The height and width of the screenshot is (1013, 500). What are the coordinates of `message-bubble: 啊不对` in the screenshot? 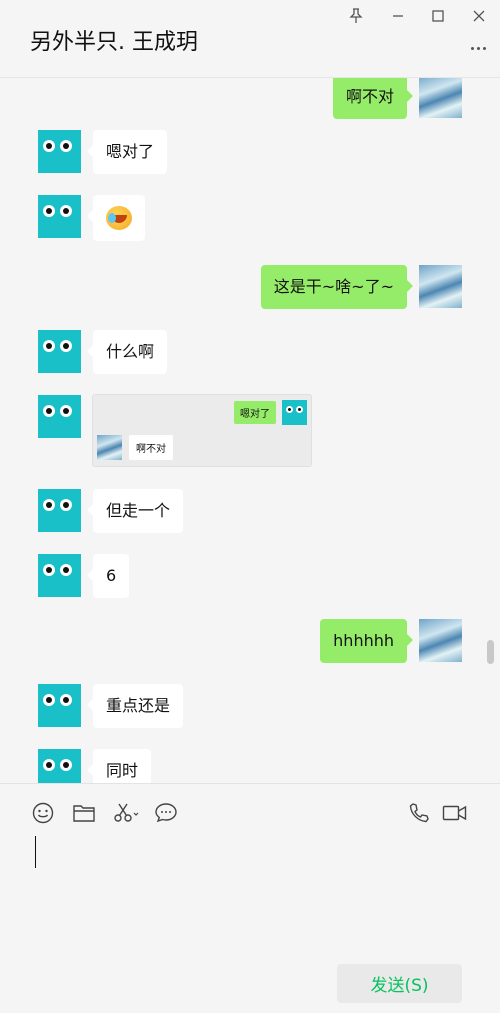 It's located at (373, 98).